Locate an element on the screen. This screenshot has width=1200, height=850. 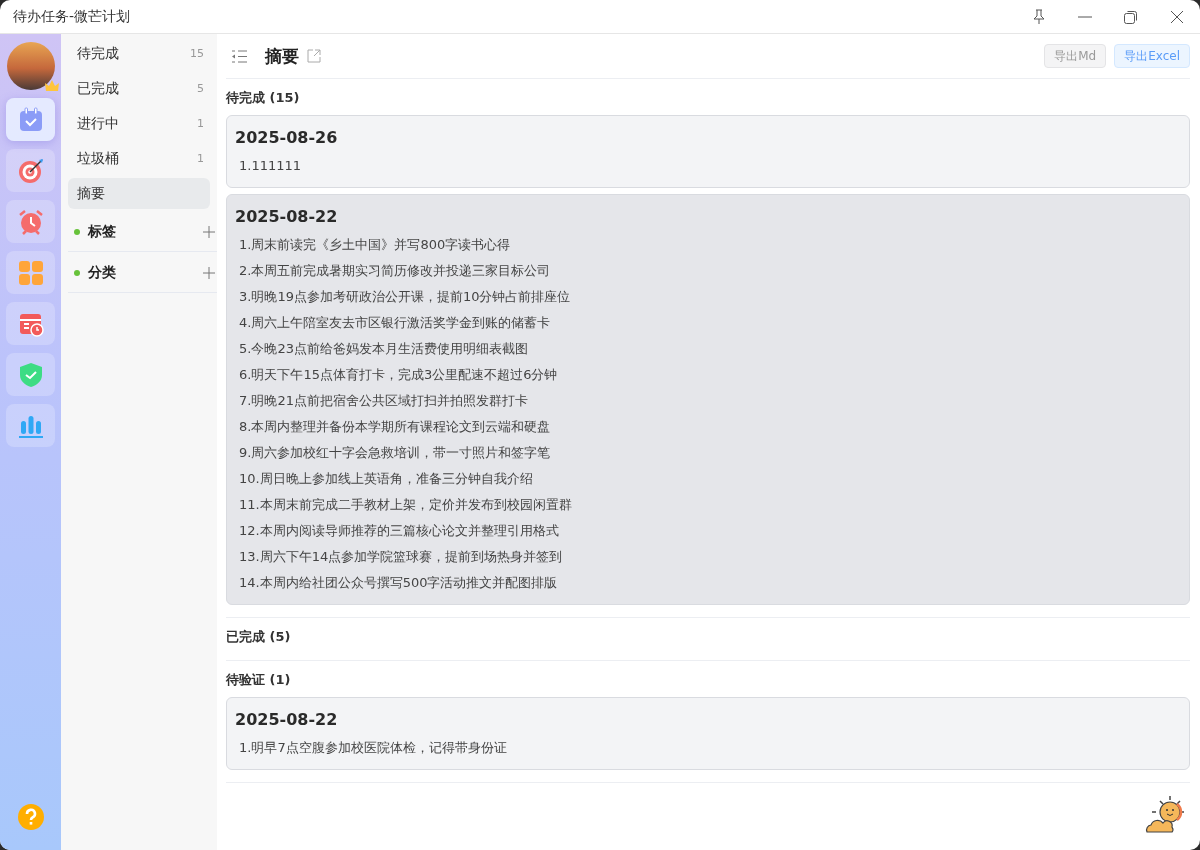
nav-label: 待完成 is located at coordinates (98, 53).